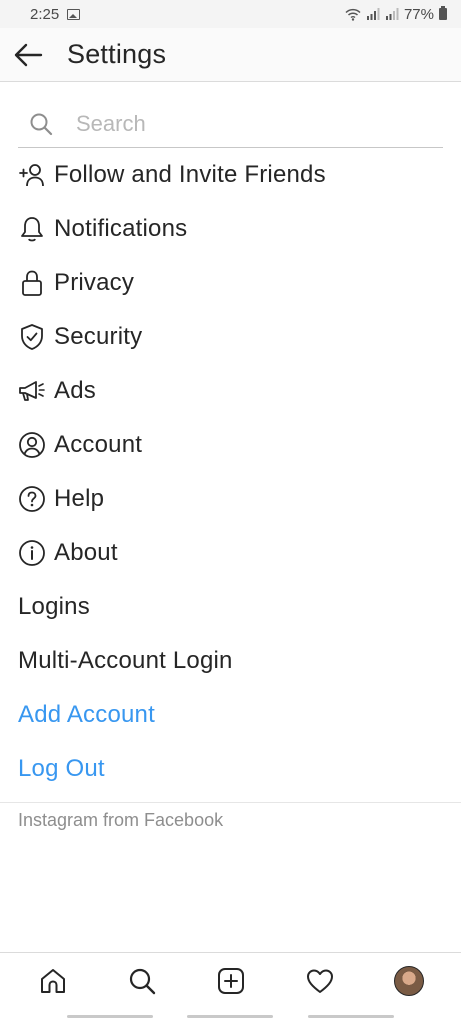 The height and width of the screenshot is (1024, 461). What do you see at coordinates (32, 391) in the screenshot?
I see `megaphone-icon` at bounding box center [32, 391].